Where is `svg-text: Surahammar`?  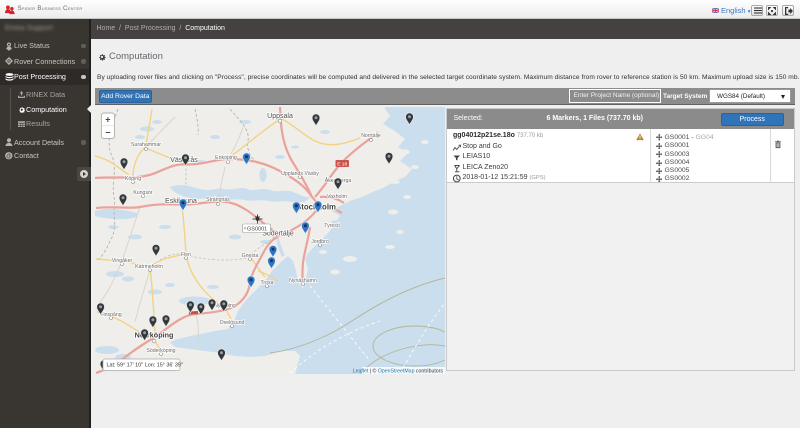 svg-text: Surahammar is located at coordinates (146, 145).